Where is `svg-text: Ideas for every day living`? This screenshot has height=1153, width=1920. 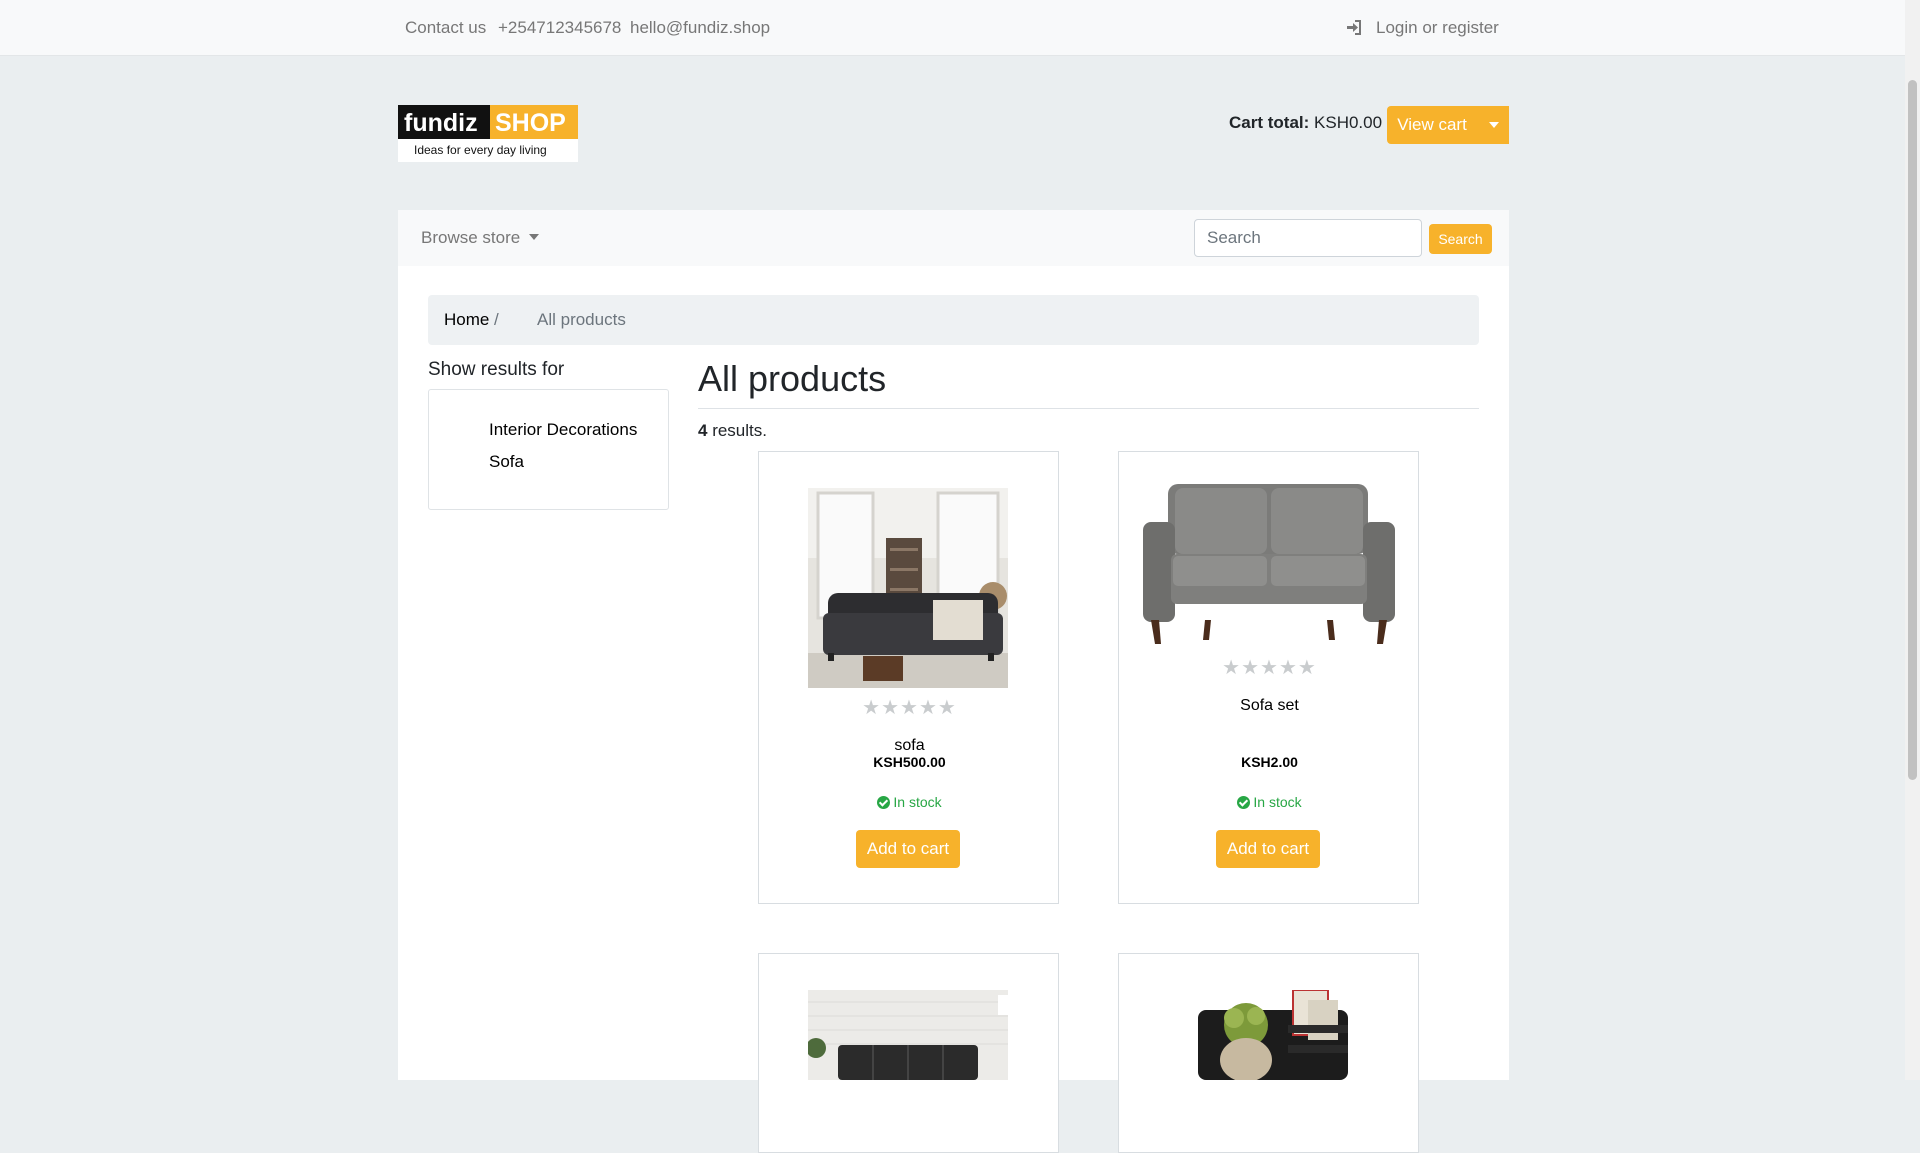 svg-text: Ideas for every day living is located at coordinates (480, 150).